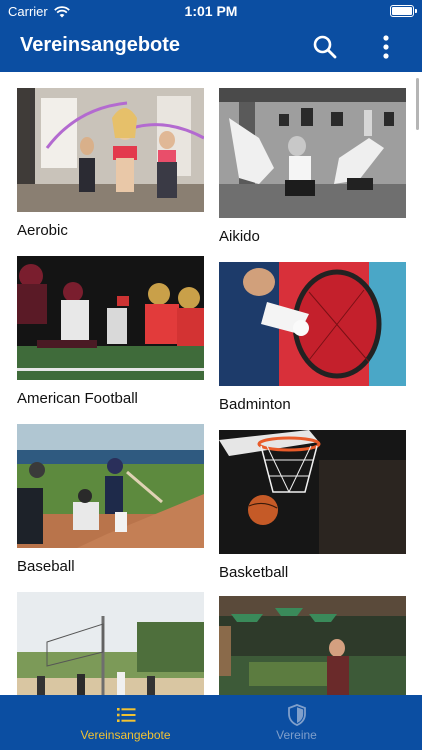 This screenshot has width=422, height=750. Describe the element at coordinates (296, 715) in the screenshot. I see `shield-icon` at that location.